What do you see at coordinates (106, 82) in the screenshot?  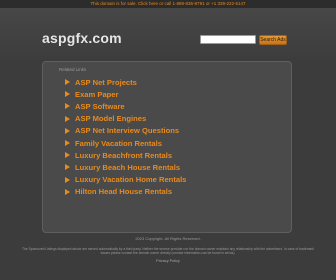 I see `link-asp-net-projects: ASP Net Projects` at bounding box center [106, 82].